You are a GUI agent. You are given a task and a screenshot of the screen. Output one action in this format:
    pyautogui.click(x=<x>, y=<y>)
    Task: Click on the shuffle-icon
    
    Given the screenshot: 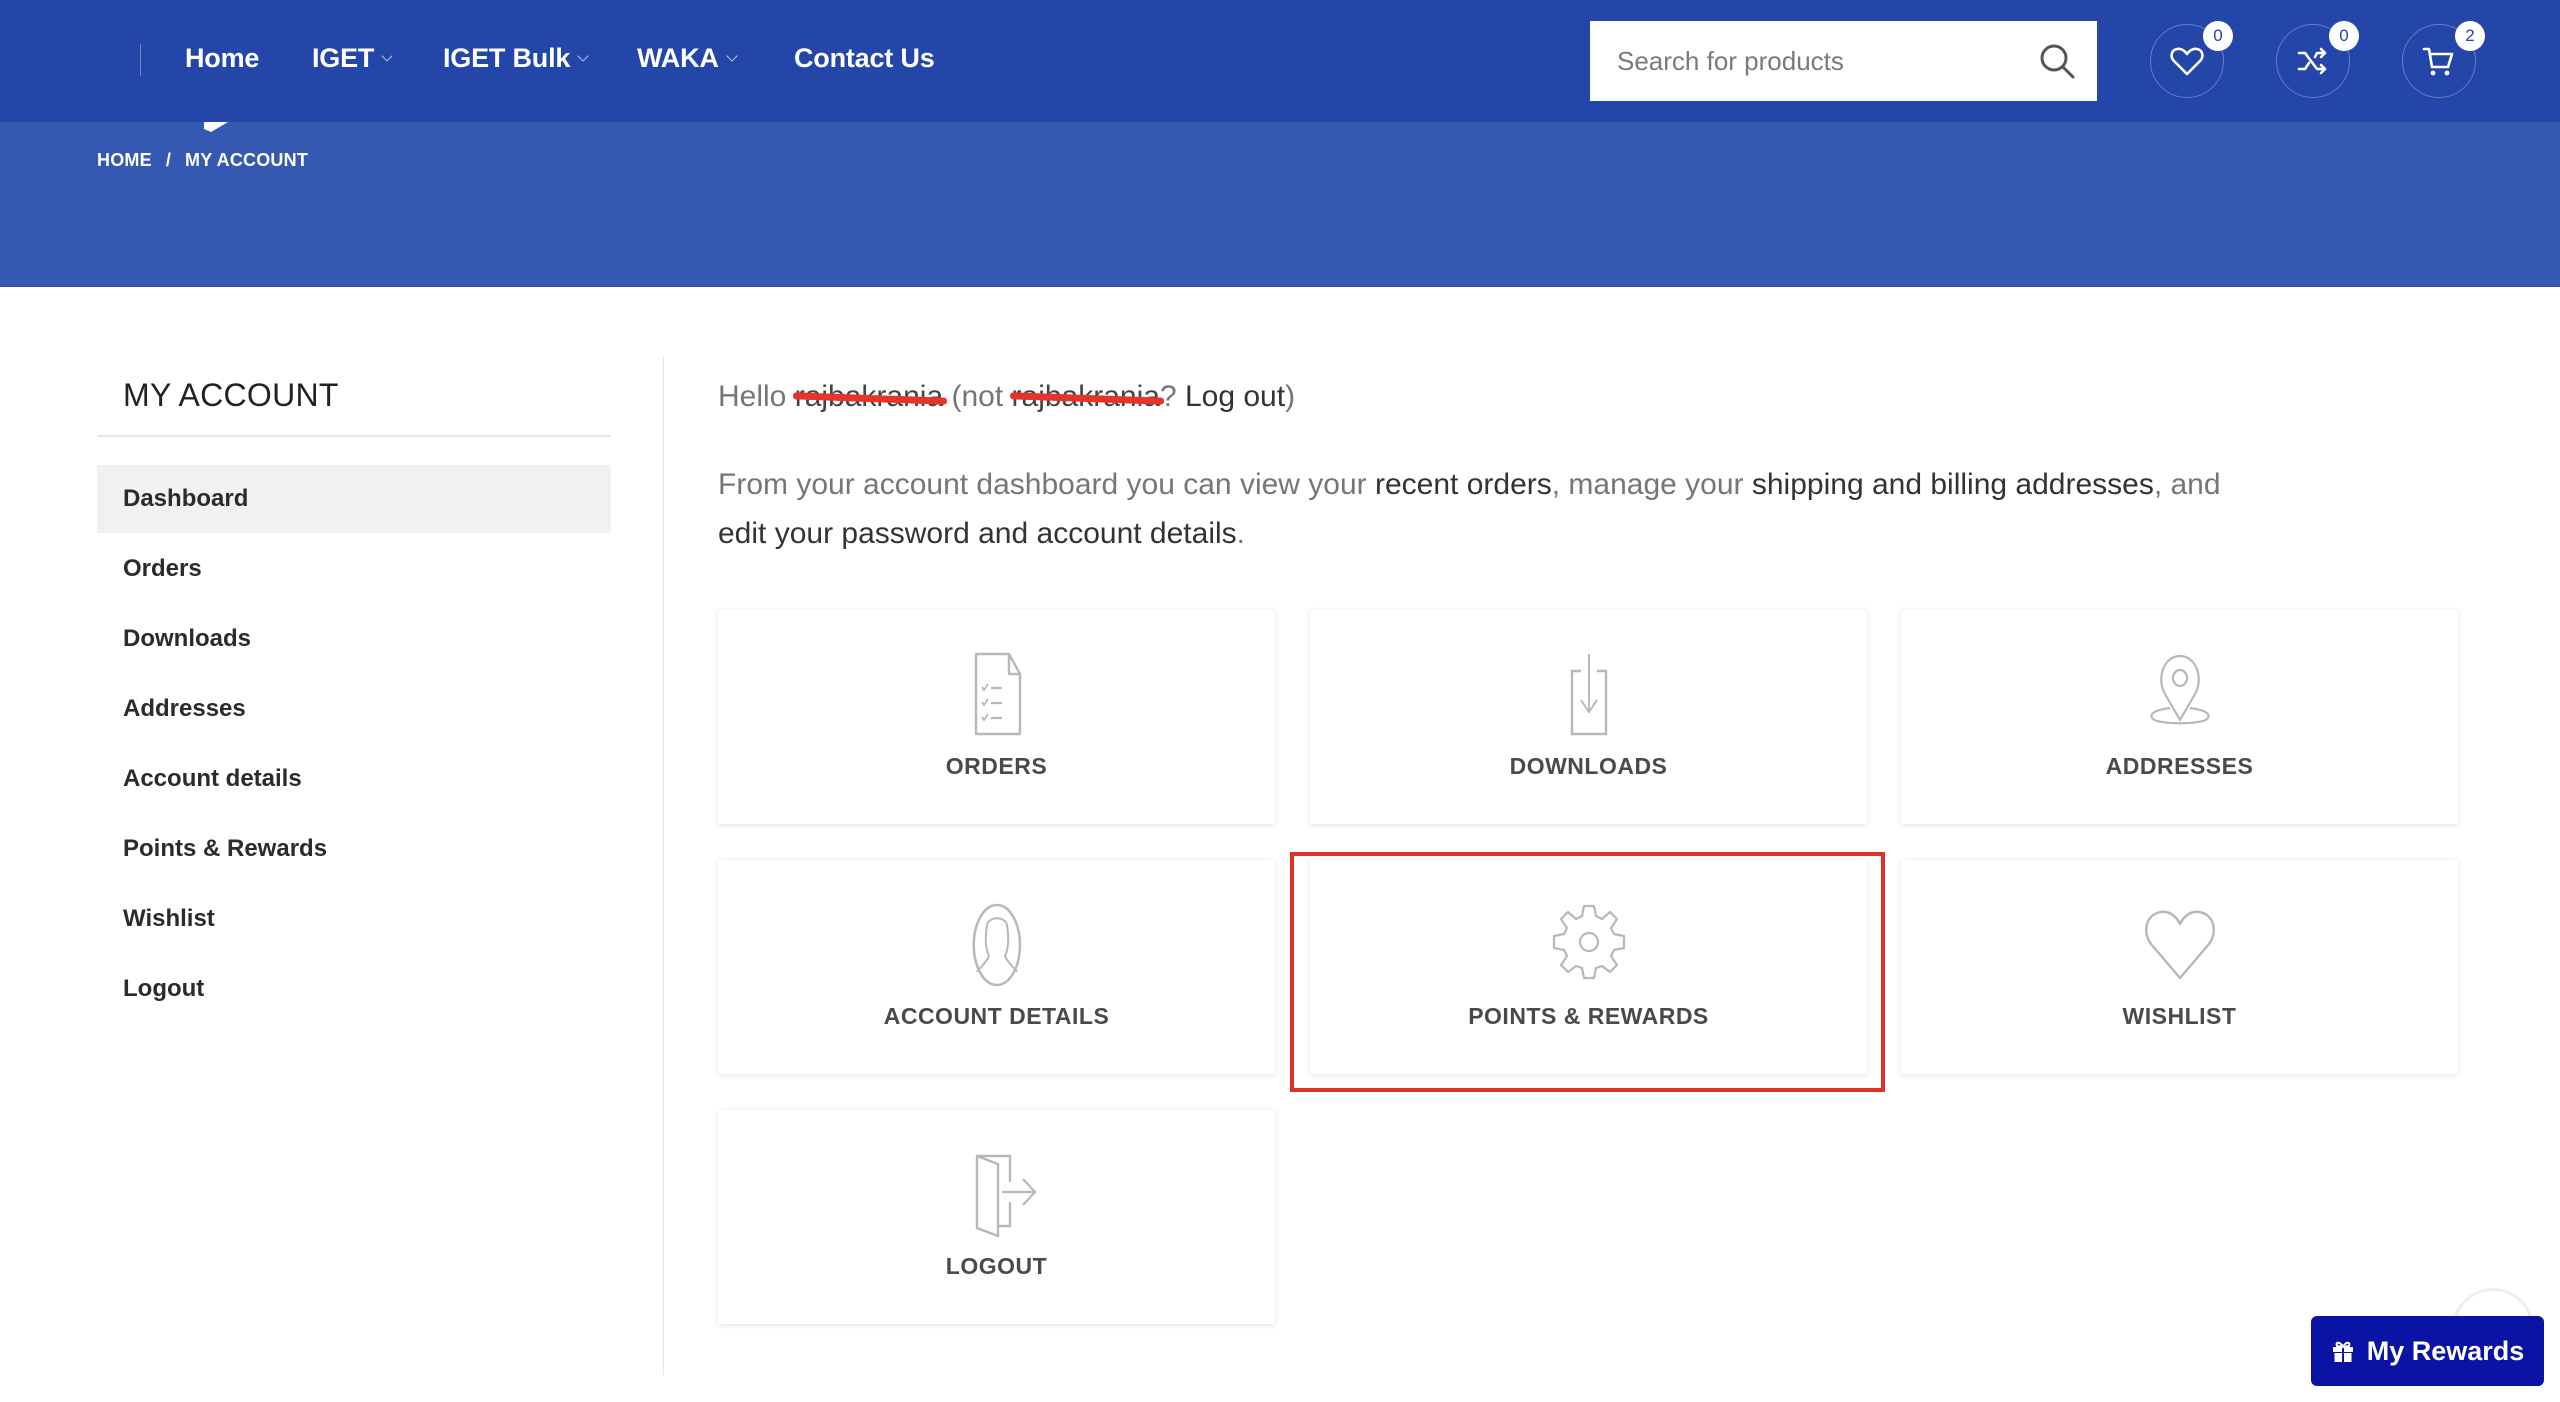 What is the action you would take?
    pyautogui.click(x=2312, y=61)
    